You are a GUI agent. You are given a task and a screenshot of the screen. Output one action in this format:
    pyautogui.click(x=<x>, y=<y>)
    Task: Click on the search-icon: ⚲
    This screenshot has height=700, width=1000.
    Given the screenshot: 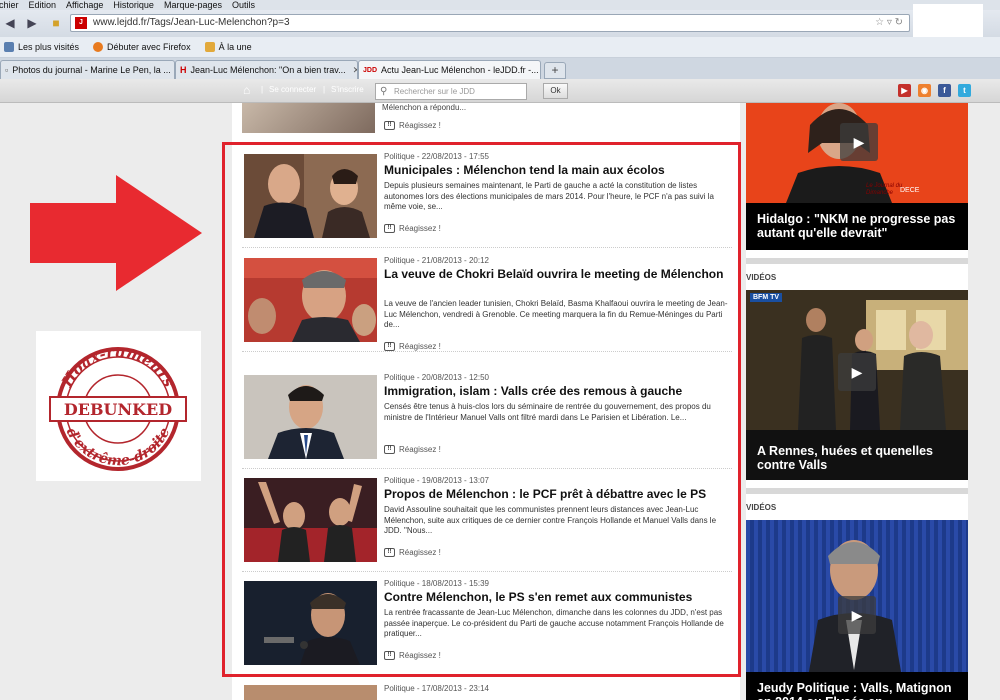 What is the action you would take?
    pyautogui.click(x=384, y=91)
    